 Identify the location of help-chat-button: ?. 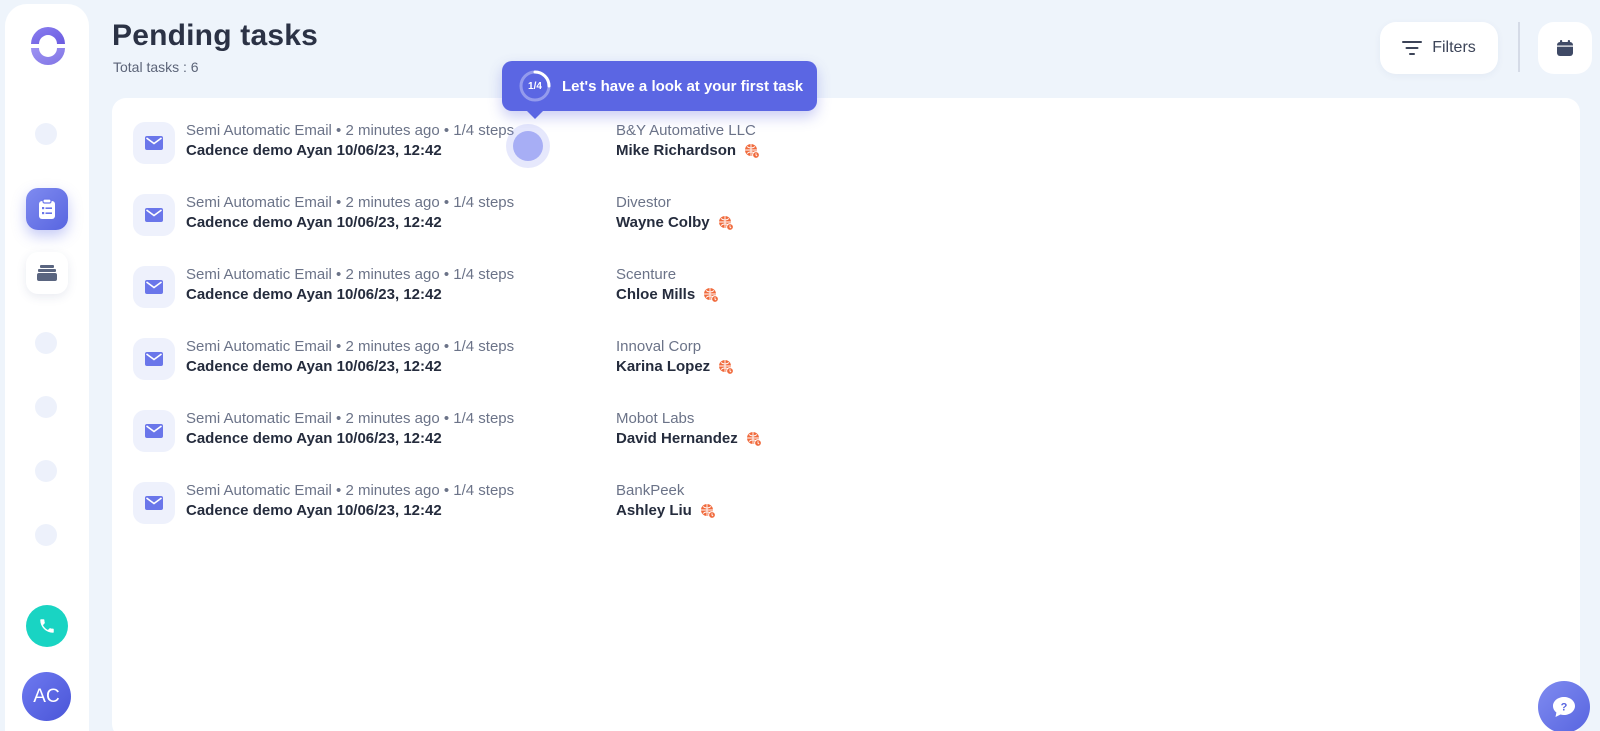
(1564, 706).